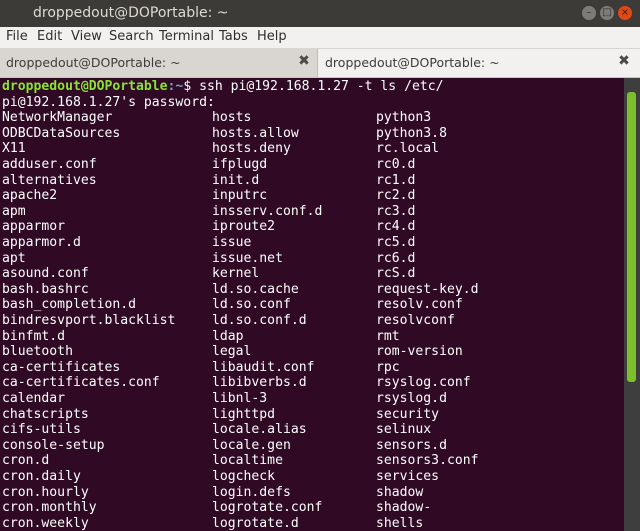  I want to click on listing-entry: ODBCDataSources, so click(61, 133).